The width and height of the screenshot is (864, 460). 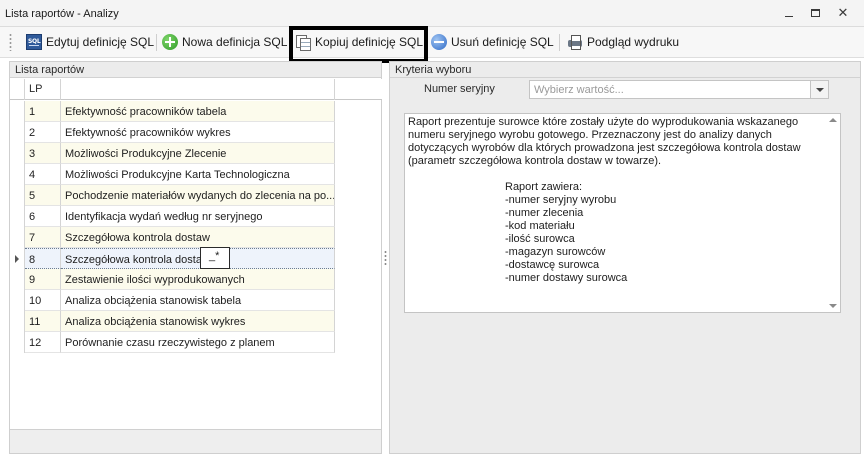 I want to click on minimize-button, so click(x=789, y=13).